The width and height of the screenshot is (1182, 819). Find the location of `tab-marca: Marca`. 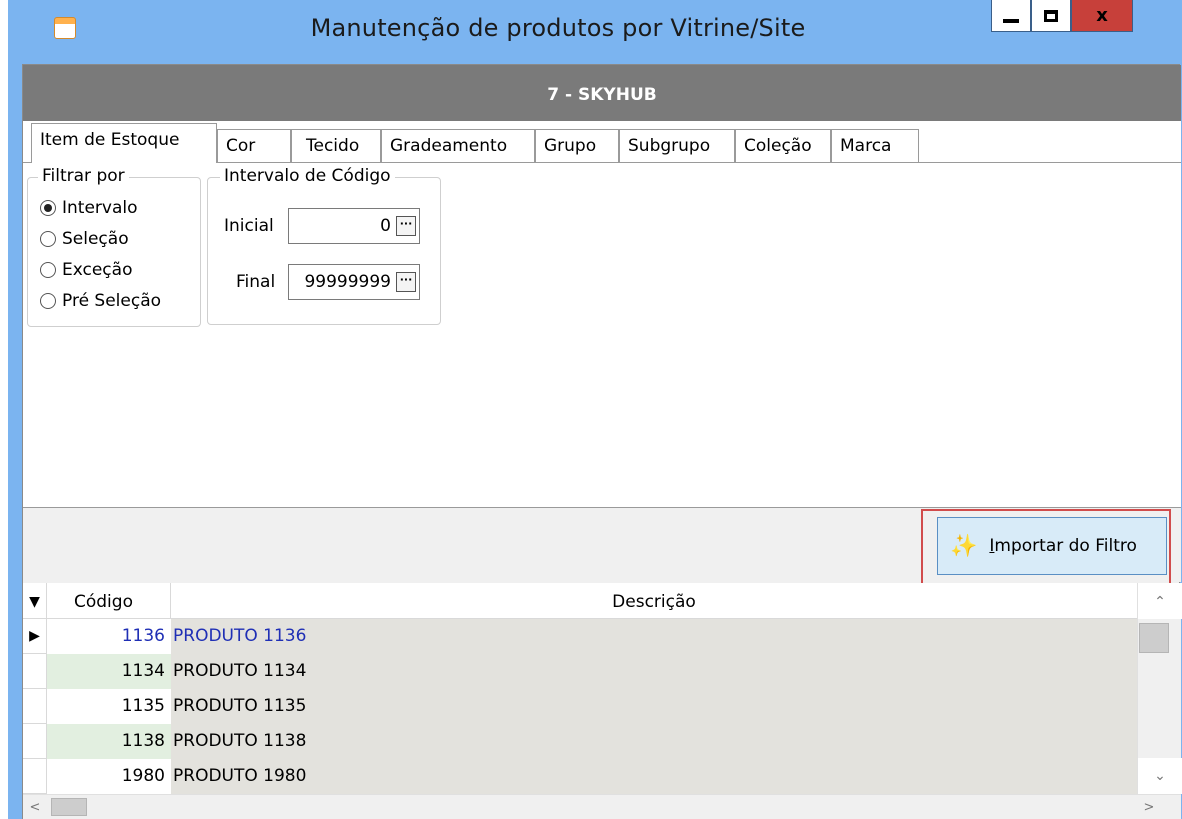

tab-marca: Marca is located at coordinates (875, 146).